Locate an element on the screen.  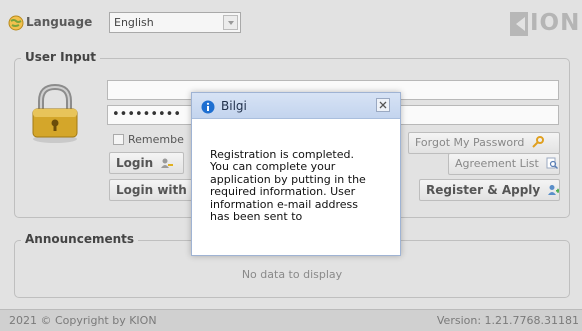
dialog-header: Bilgi is located at coordinates (296, 106).